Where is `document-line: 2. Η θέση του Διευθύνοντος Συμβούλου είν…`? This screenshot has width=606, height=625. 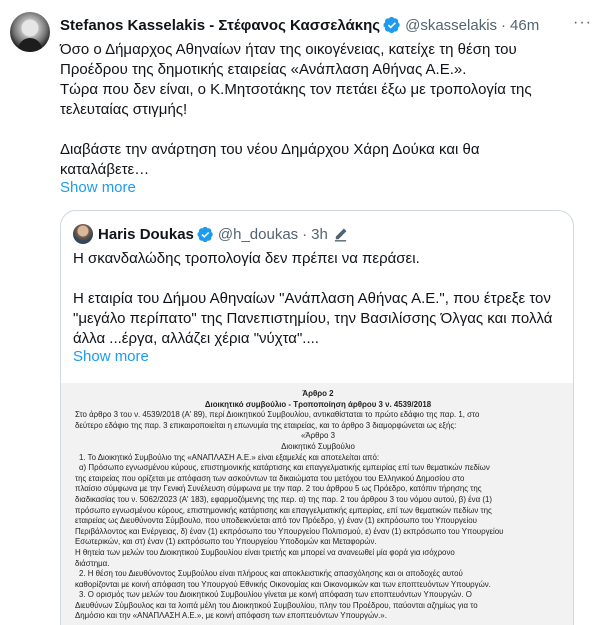 document-line: 2. Η θέση του Διευθύνοντος Συμβούλου είν… is located at coordinates (271, 574).